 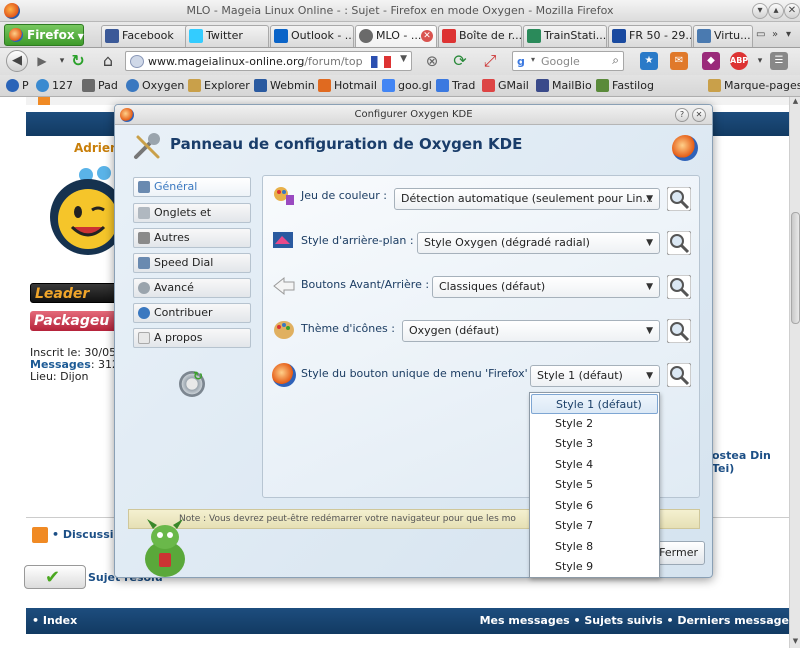 I want to click on tab-scroll-right-icon: », so click(x=778, y=35).